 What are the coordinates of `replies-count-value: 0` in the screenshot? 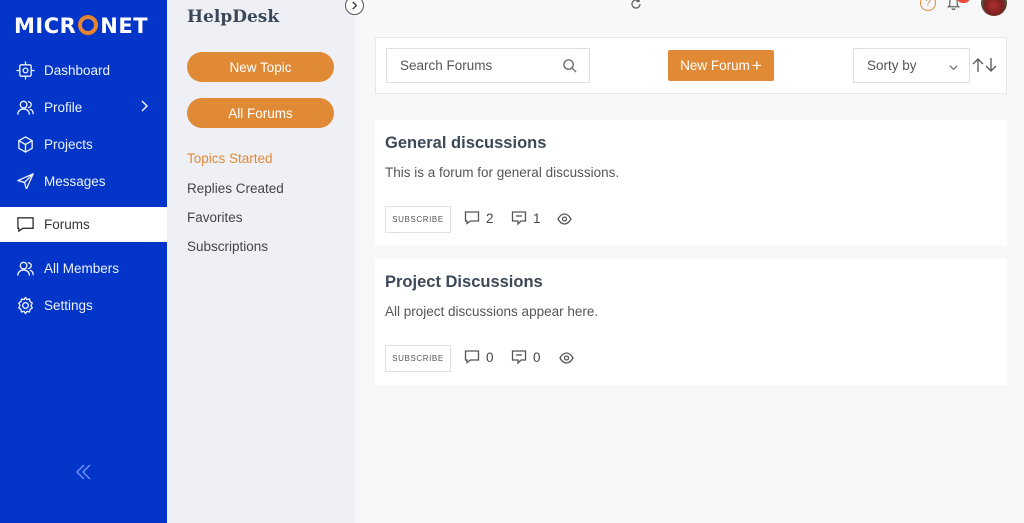 It's located at (537, 357).